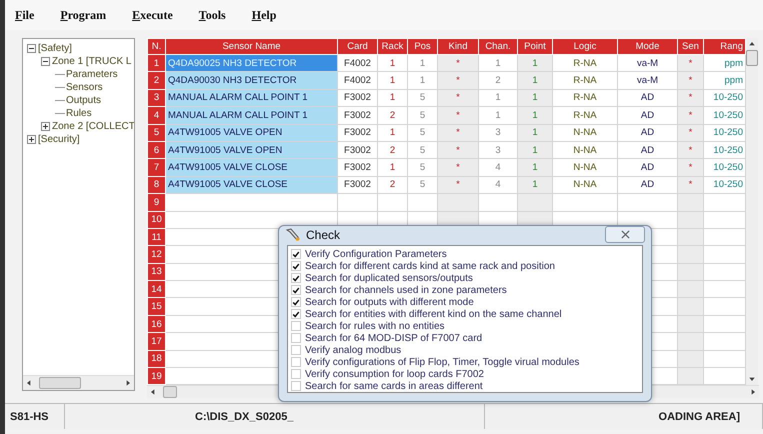 This screenshot has width=763, height=434. Describe the element at coordinates (157, 81) in the screenshot. I see `row-number: 2` at that location.